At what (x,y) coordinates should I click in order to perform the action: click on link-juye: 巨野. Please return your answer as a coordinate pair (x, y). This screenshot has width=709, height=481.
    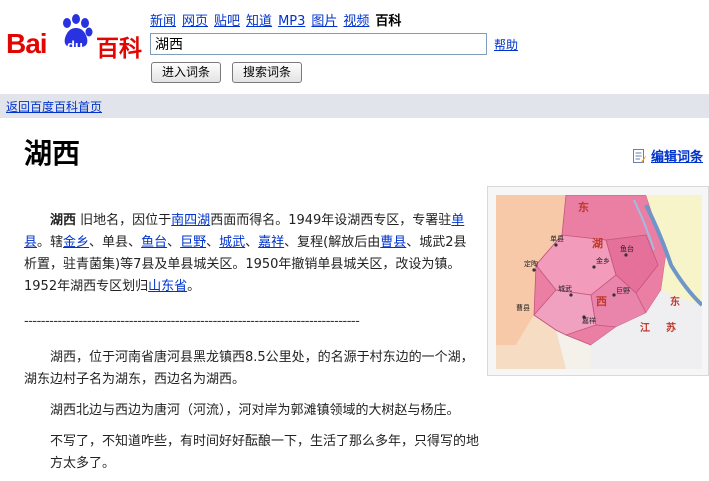
    Looking at the image, I should click on (193, 242).